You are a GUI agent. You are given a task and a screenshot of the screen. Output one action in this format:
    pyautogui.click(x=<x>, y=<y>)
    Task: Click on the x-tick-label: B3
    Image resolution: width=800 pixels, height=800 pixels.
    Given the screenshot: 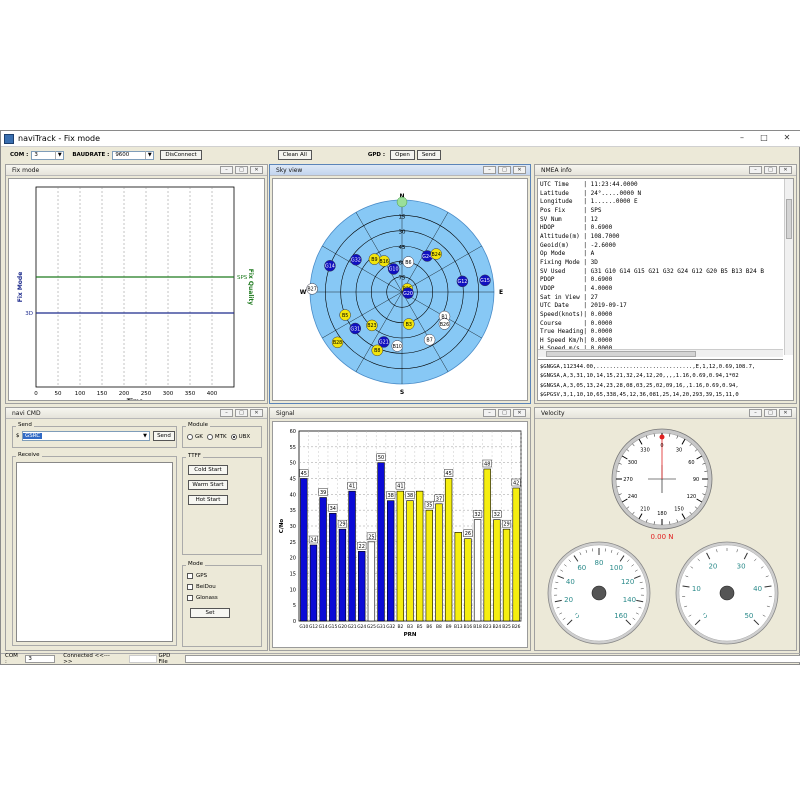 What is the action you would take?
    pyautogui.click(x=410, y=627)
    